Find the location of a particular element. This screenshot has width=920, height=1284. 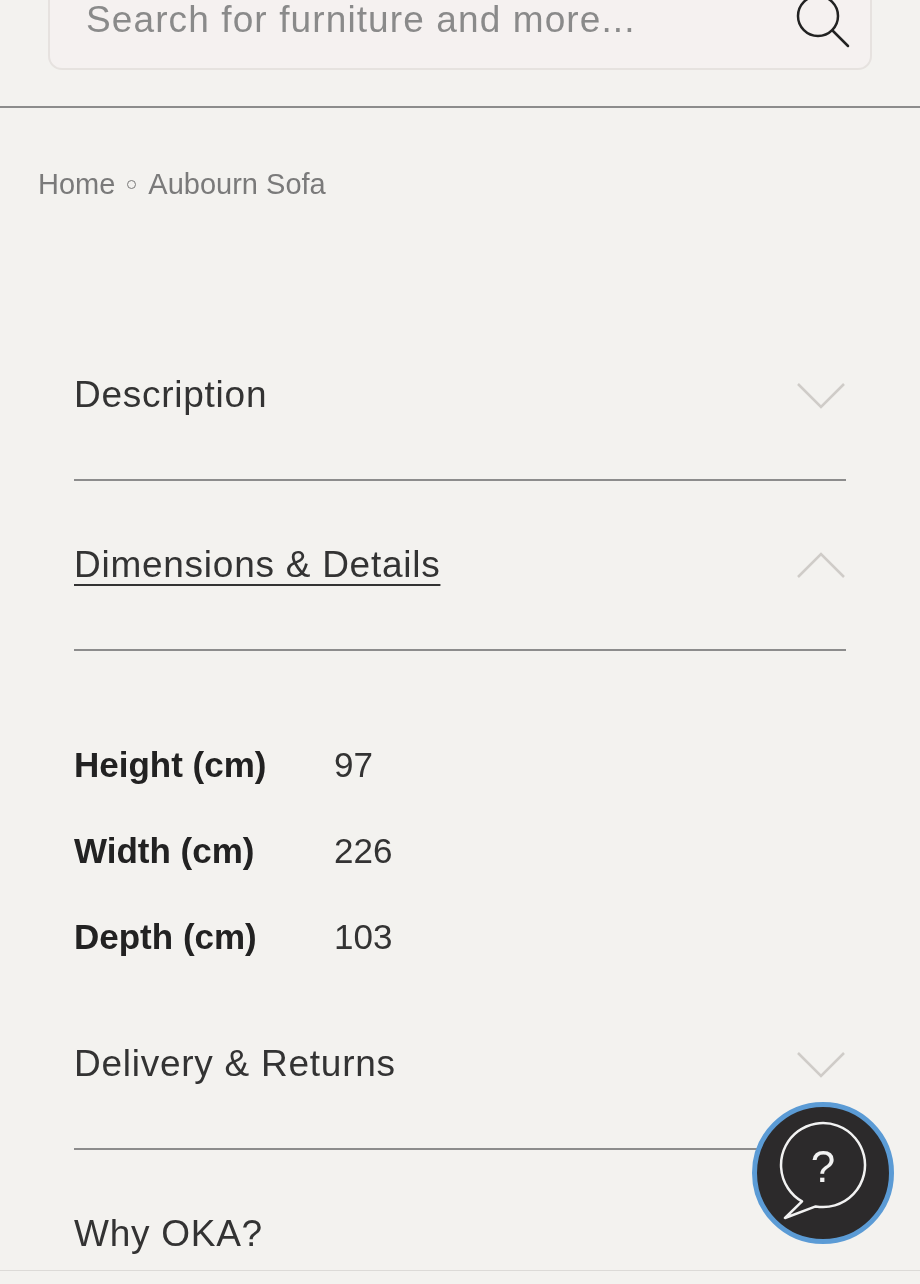

detail-value: 97 is located at coordinates (354, 764).